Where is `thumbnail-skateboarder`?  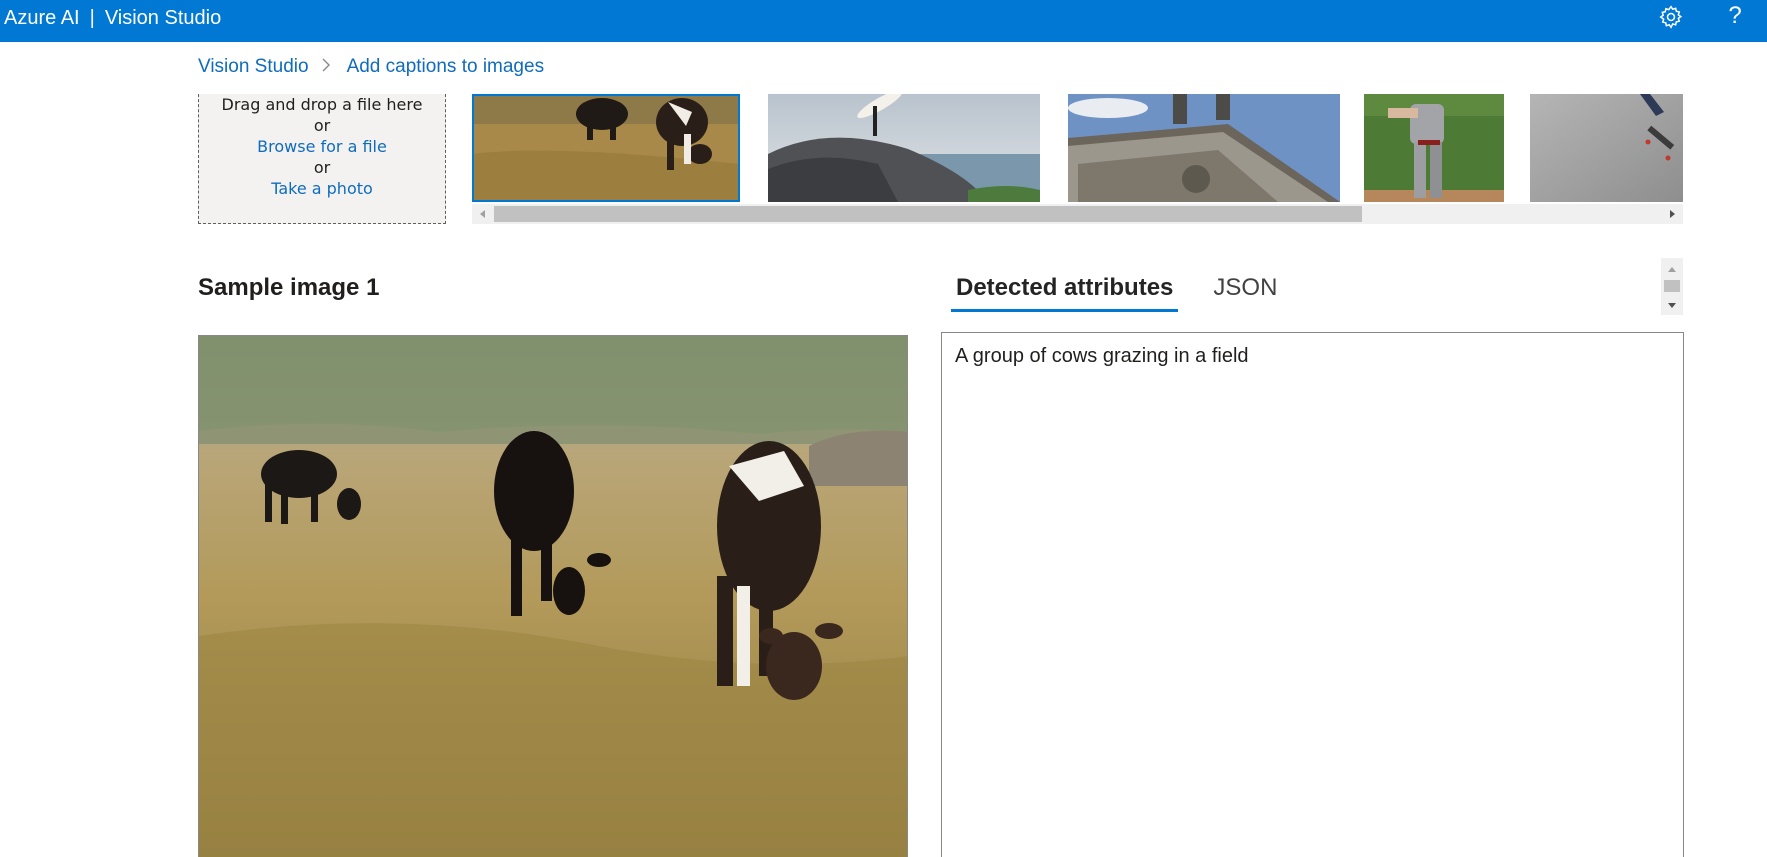 thumbnail-skateboarder is located at coordinates (1606, 148).